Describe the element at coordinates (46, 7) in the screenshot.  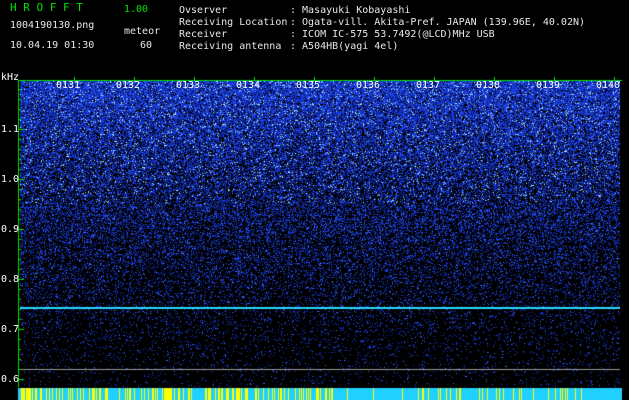
I see `app-title: H R O F F T` at that location.